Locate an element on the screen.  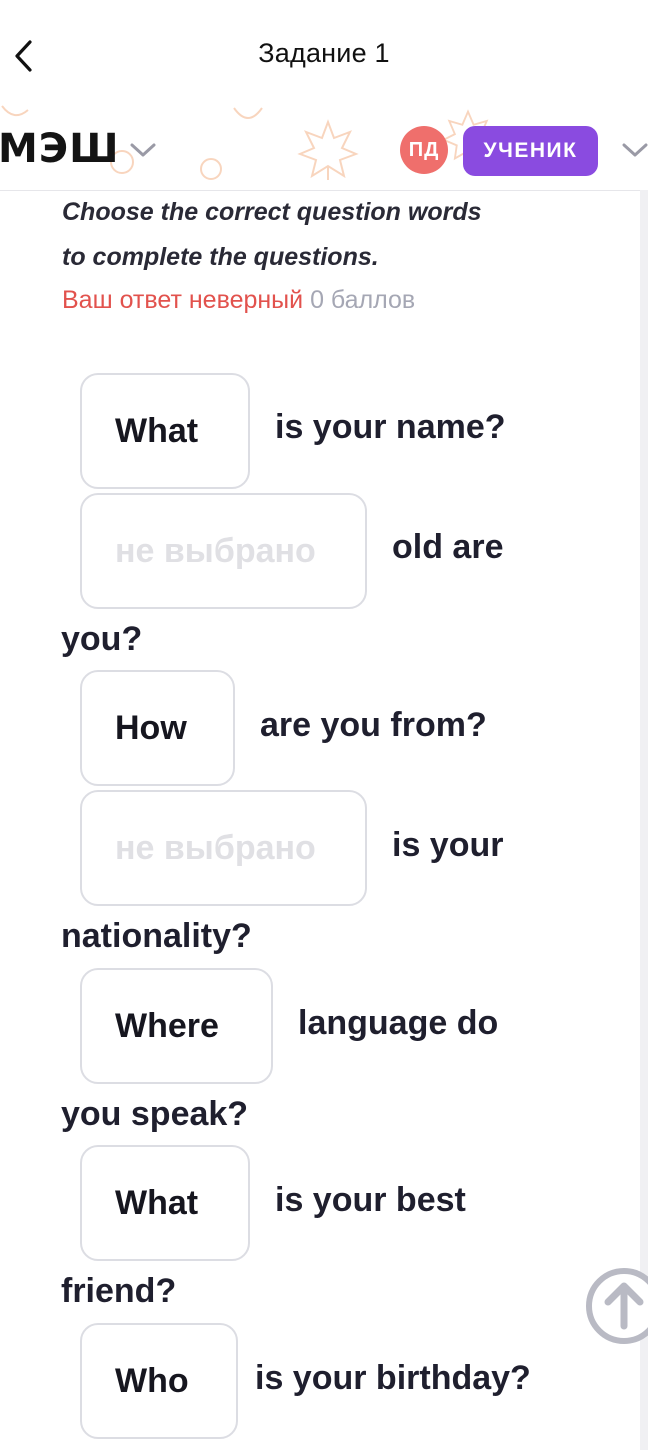
question-text: is your birthday? is located at coordinates (393, 1378).